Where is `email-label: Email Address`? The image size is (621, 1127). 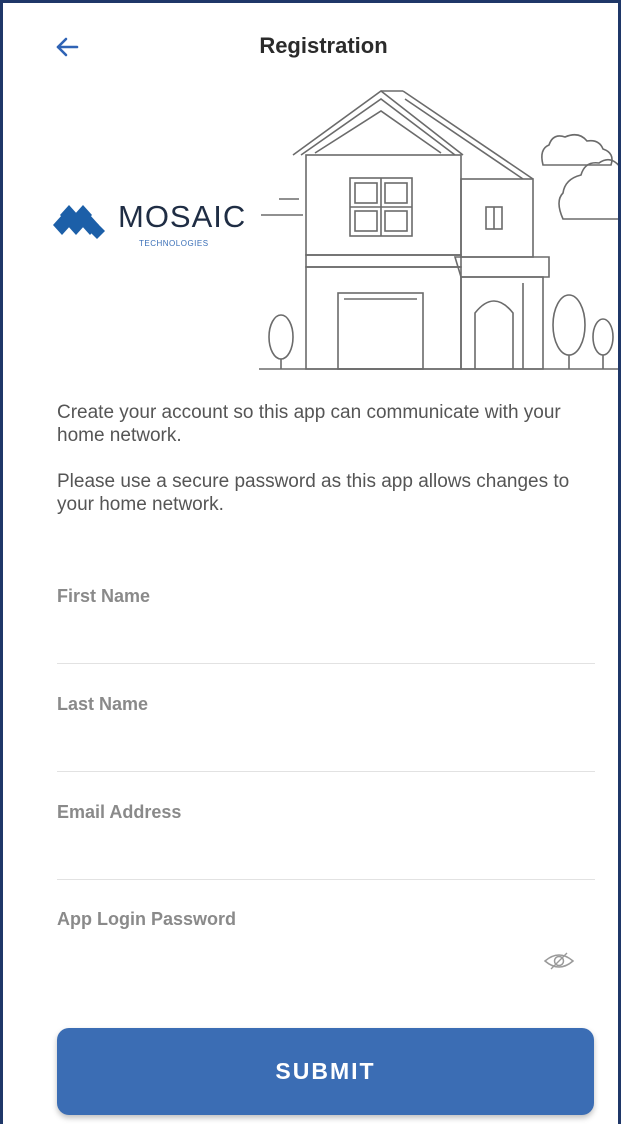
email-label: Email Address is located at coordinates (119, 812).